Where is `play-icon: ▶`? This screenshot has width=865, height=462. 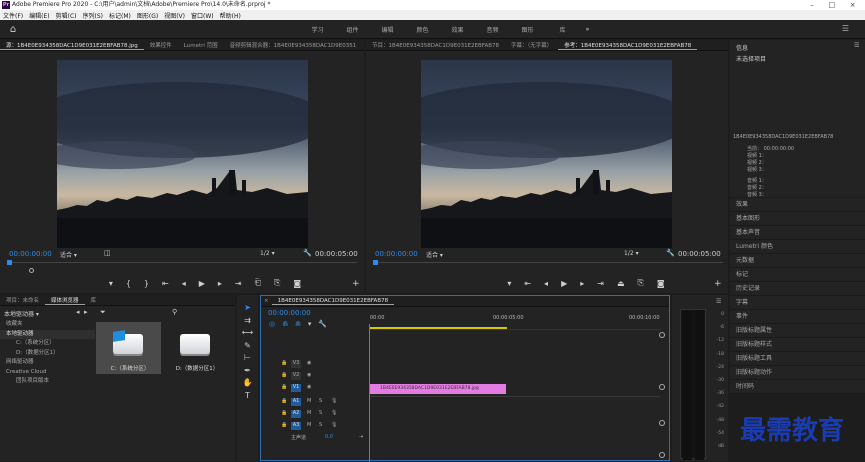 play-icon: ▶ is located at coordinates (202, 283).